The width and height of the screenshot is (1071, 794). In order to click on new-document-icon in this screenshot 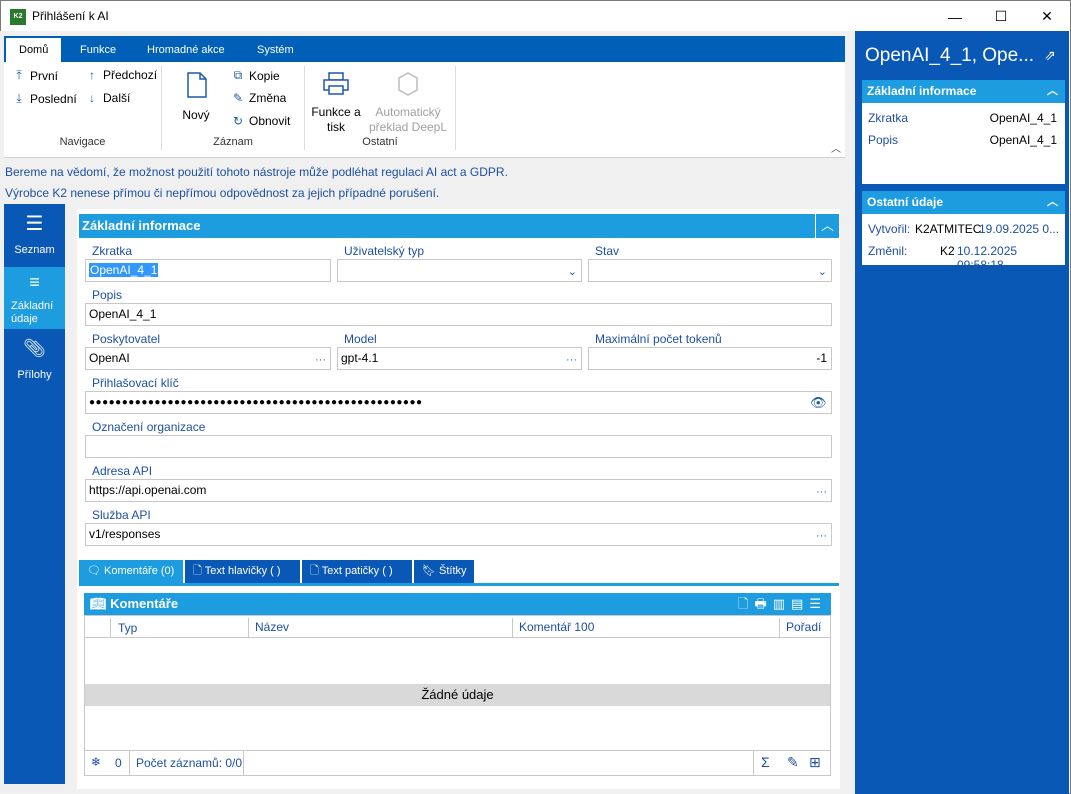, I will do `click(197, 85)`.